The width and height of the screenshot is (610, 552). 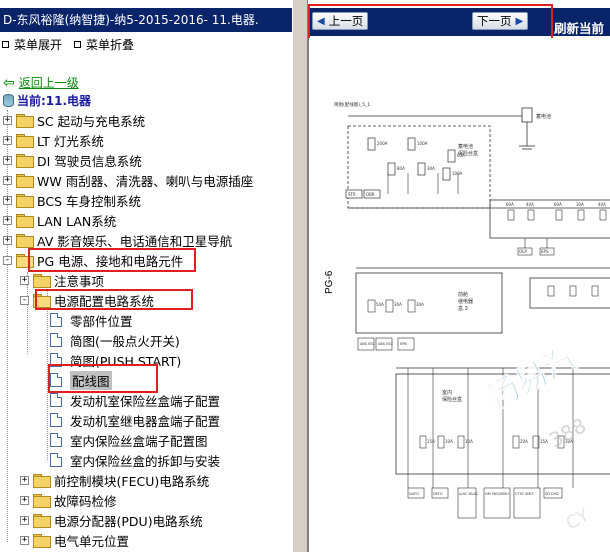 What do you see at coordinates (91, 121) in the screenshot?
I see `tree-item-label: SC 起动与充电系统` at bounding box center [91, 121].